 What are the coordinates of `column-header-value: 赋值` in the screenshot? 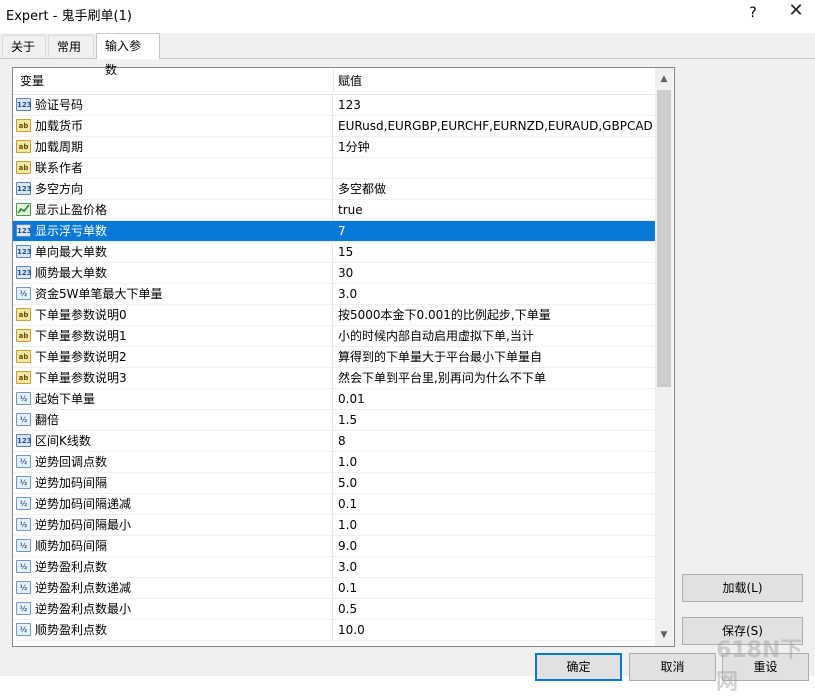 It's located at (350, 81).